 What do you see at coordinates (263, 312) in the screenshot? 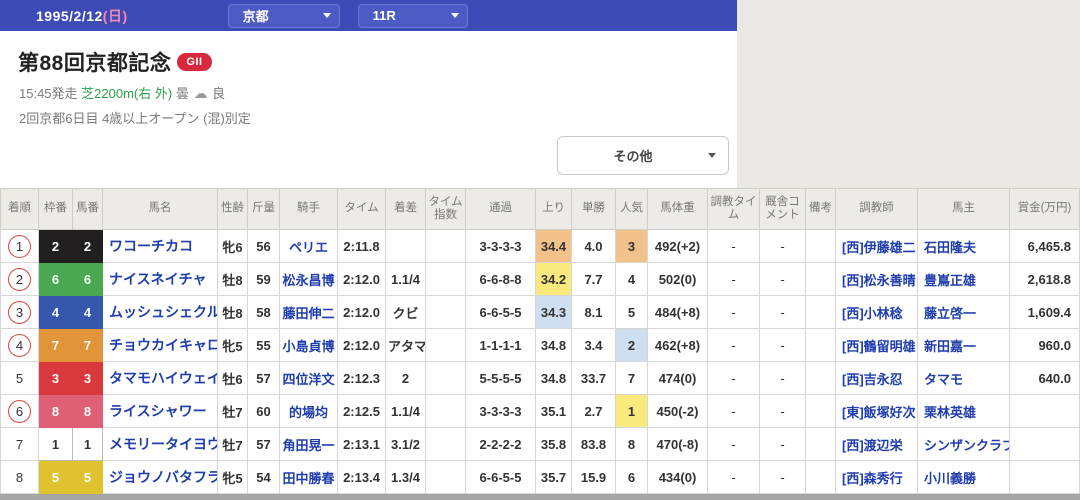
I see `cell-weight: 58` at bounding box center [263, 312].